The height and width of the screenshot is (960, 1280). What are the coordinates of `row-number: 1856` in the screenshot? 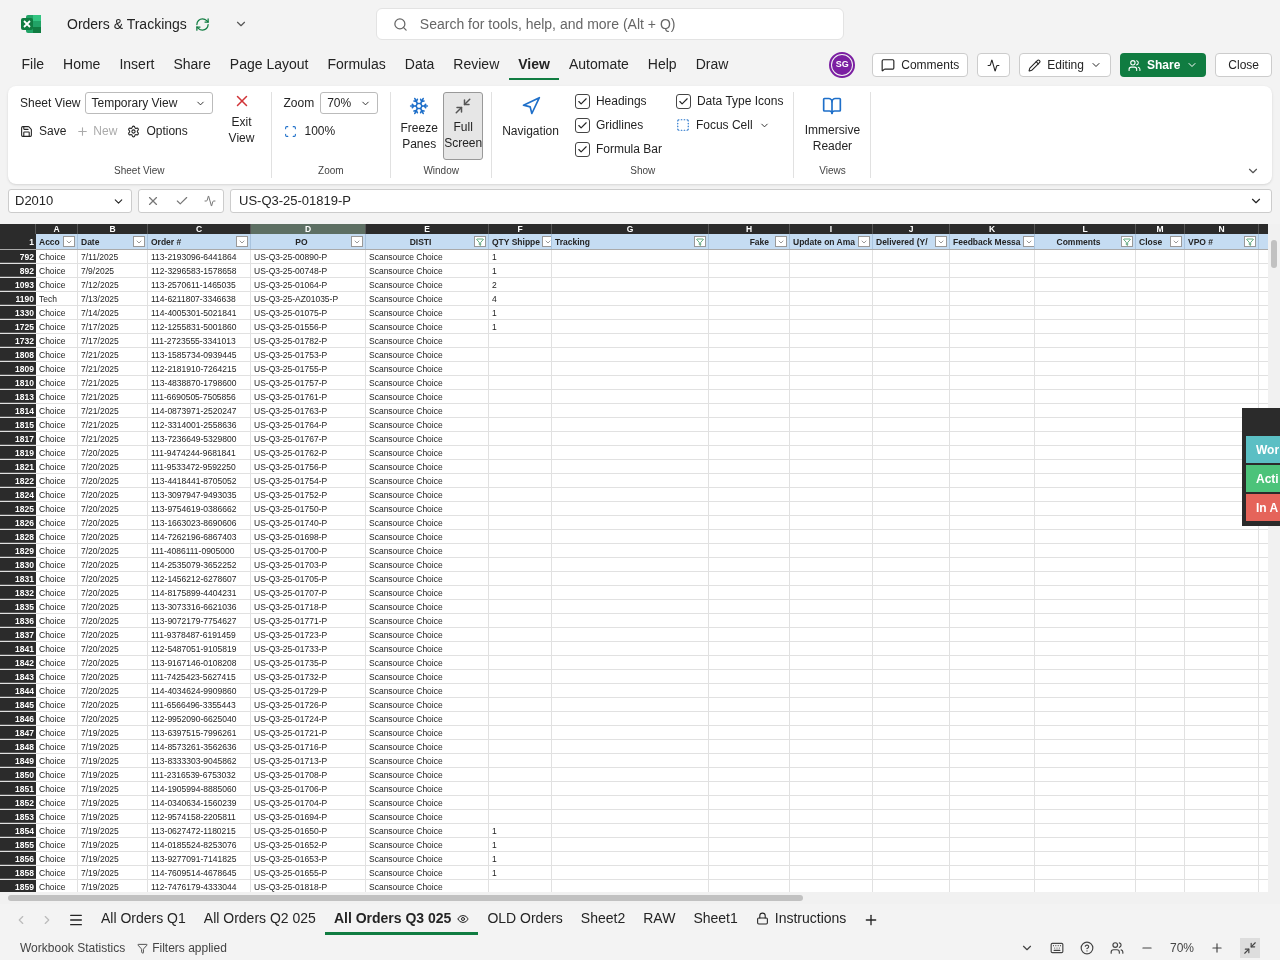 It's located at (18, 858).